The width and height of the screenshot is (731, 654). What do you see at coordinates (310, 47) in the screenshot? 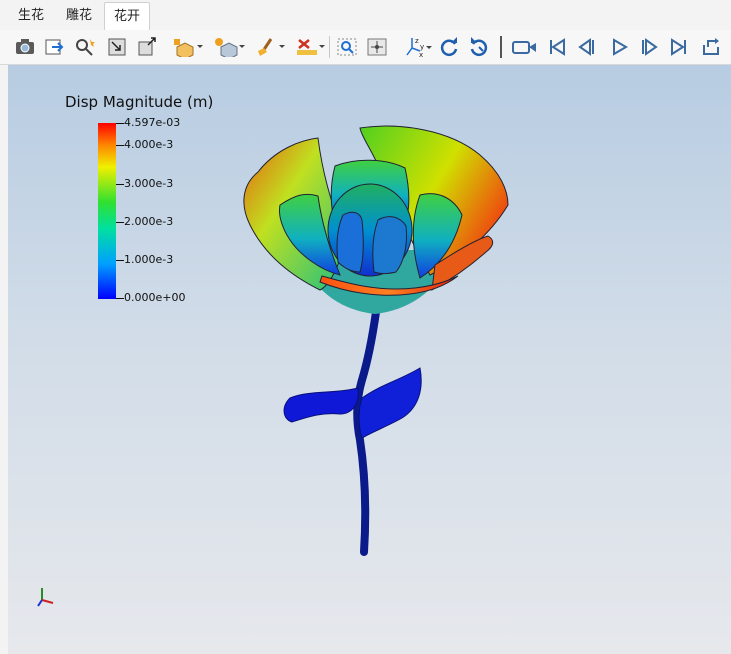
I see `ruler-icon` at bounding box center [310, 47].